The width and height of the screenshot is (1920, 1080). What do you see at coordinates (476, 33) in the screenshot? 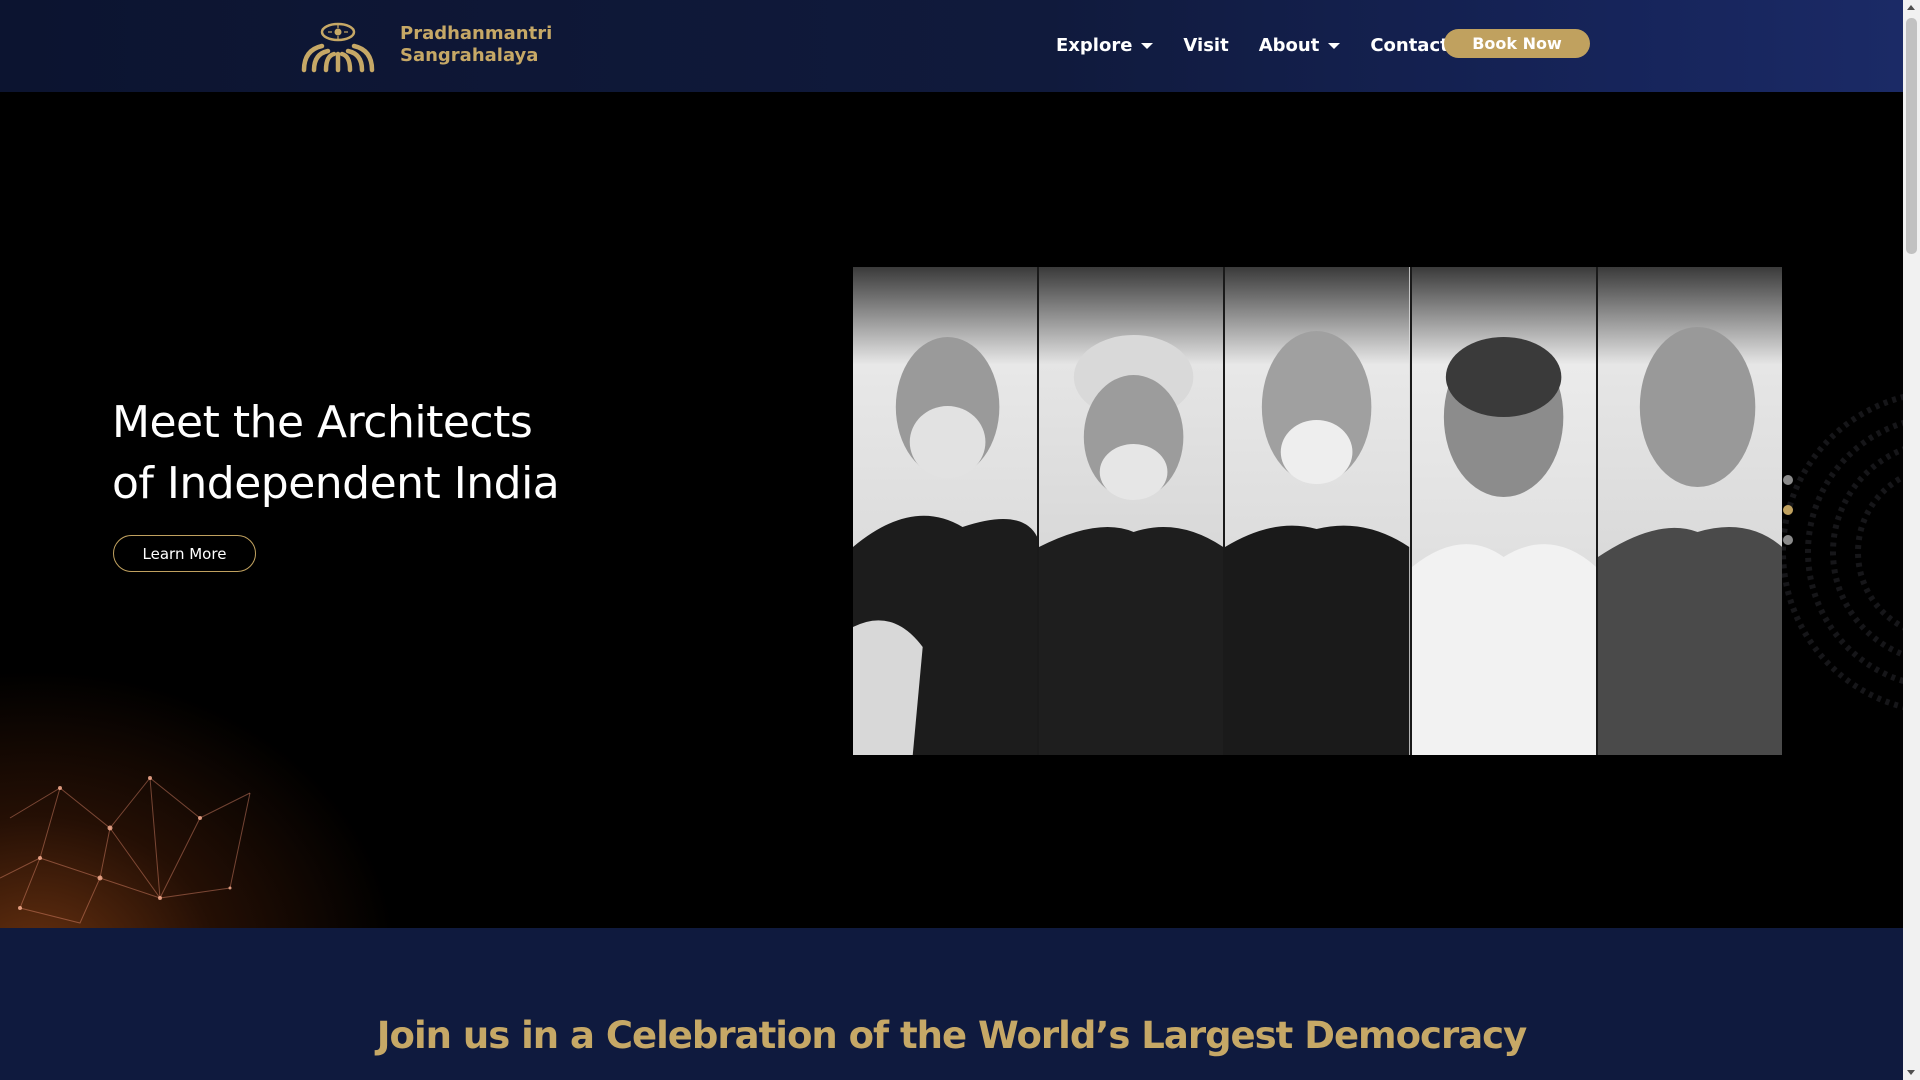
I see `brand-name-line1: Pradhanmantri` at bounding box center [476, 33].